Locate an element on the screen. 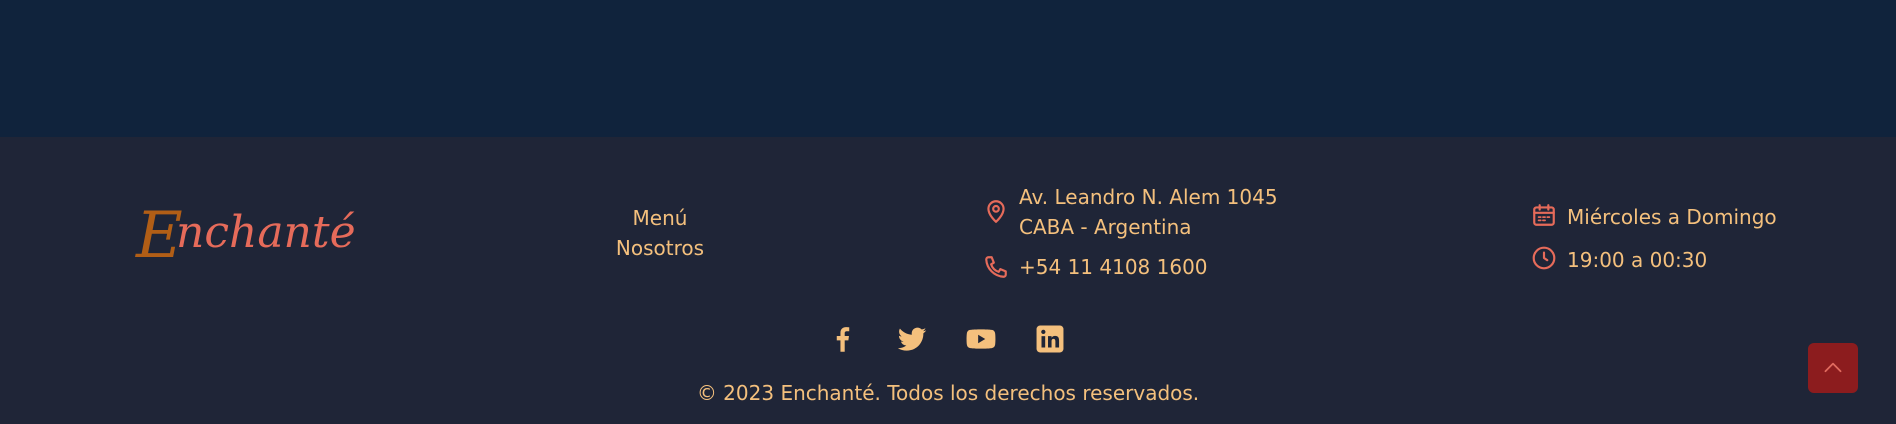 This screenshot has width=1896, height=424. brand-logo: E nchanté is located at coordinates (244, 230).